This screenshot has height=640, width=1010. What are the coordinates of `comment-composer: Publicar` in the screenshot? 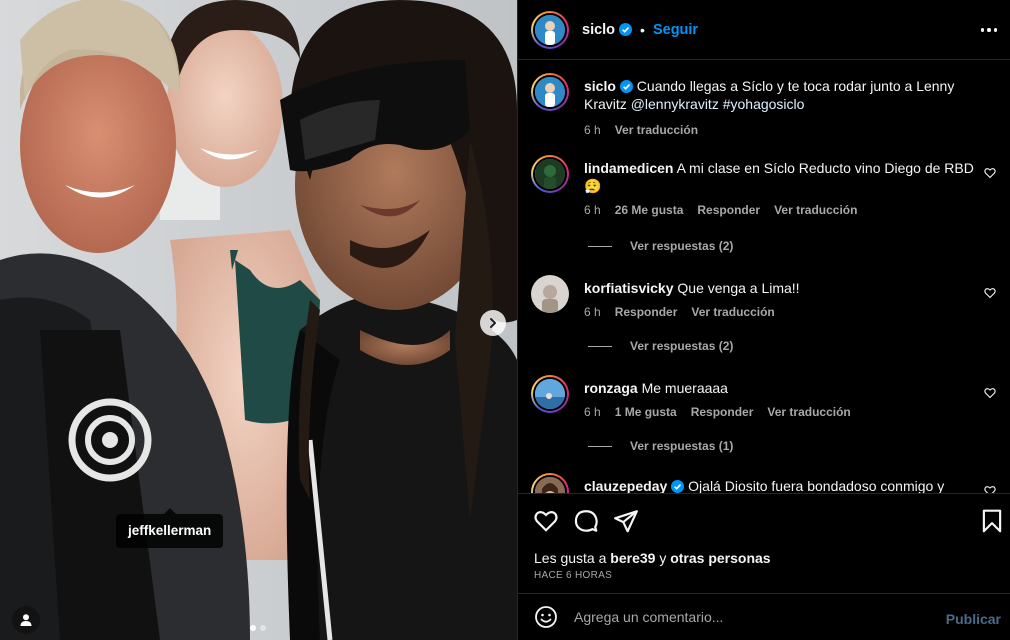 It's located at (764, 616).